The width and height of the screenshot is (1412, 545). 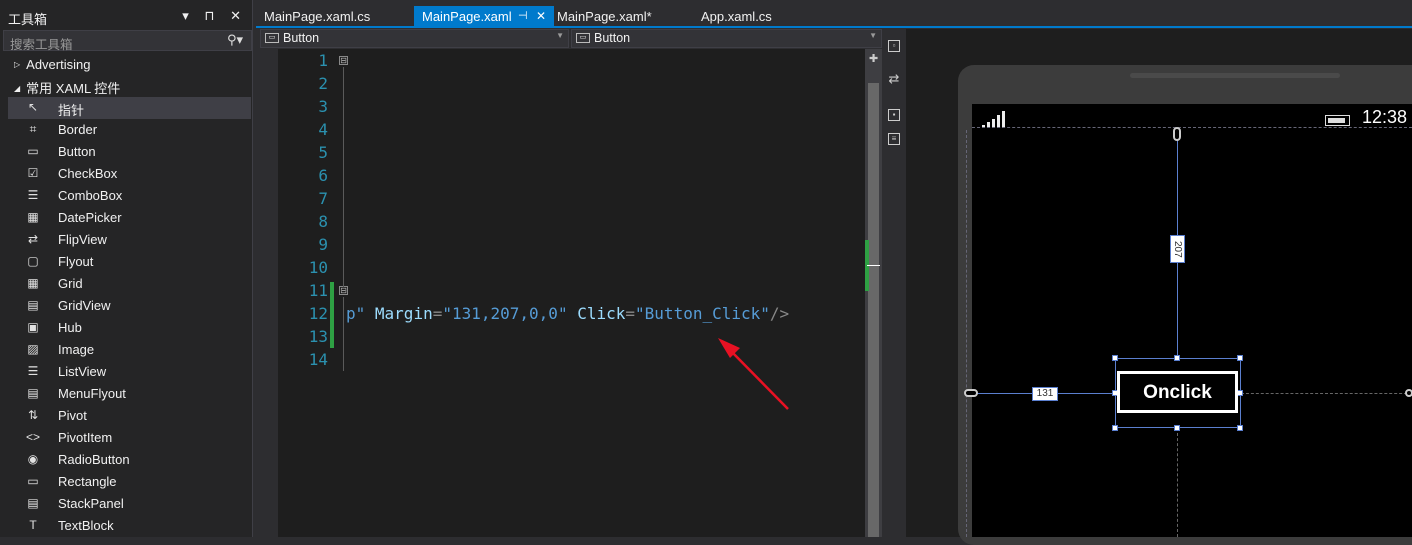 What do you see at coordinates (332, 315) in the screenshot?
I see `change-indicator-bar` at bounding box center [332, 315].